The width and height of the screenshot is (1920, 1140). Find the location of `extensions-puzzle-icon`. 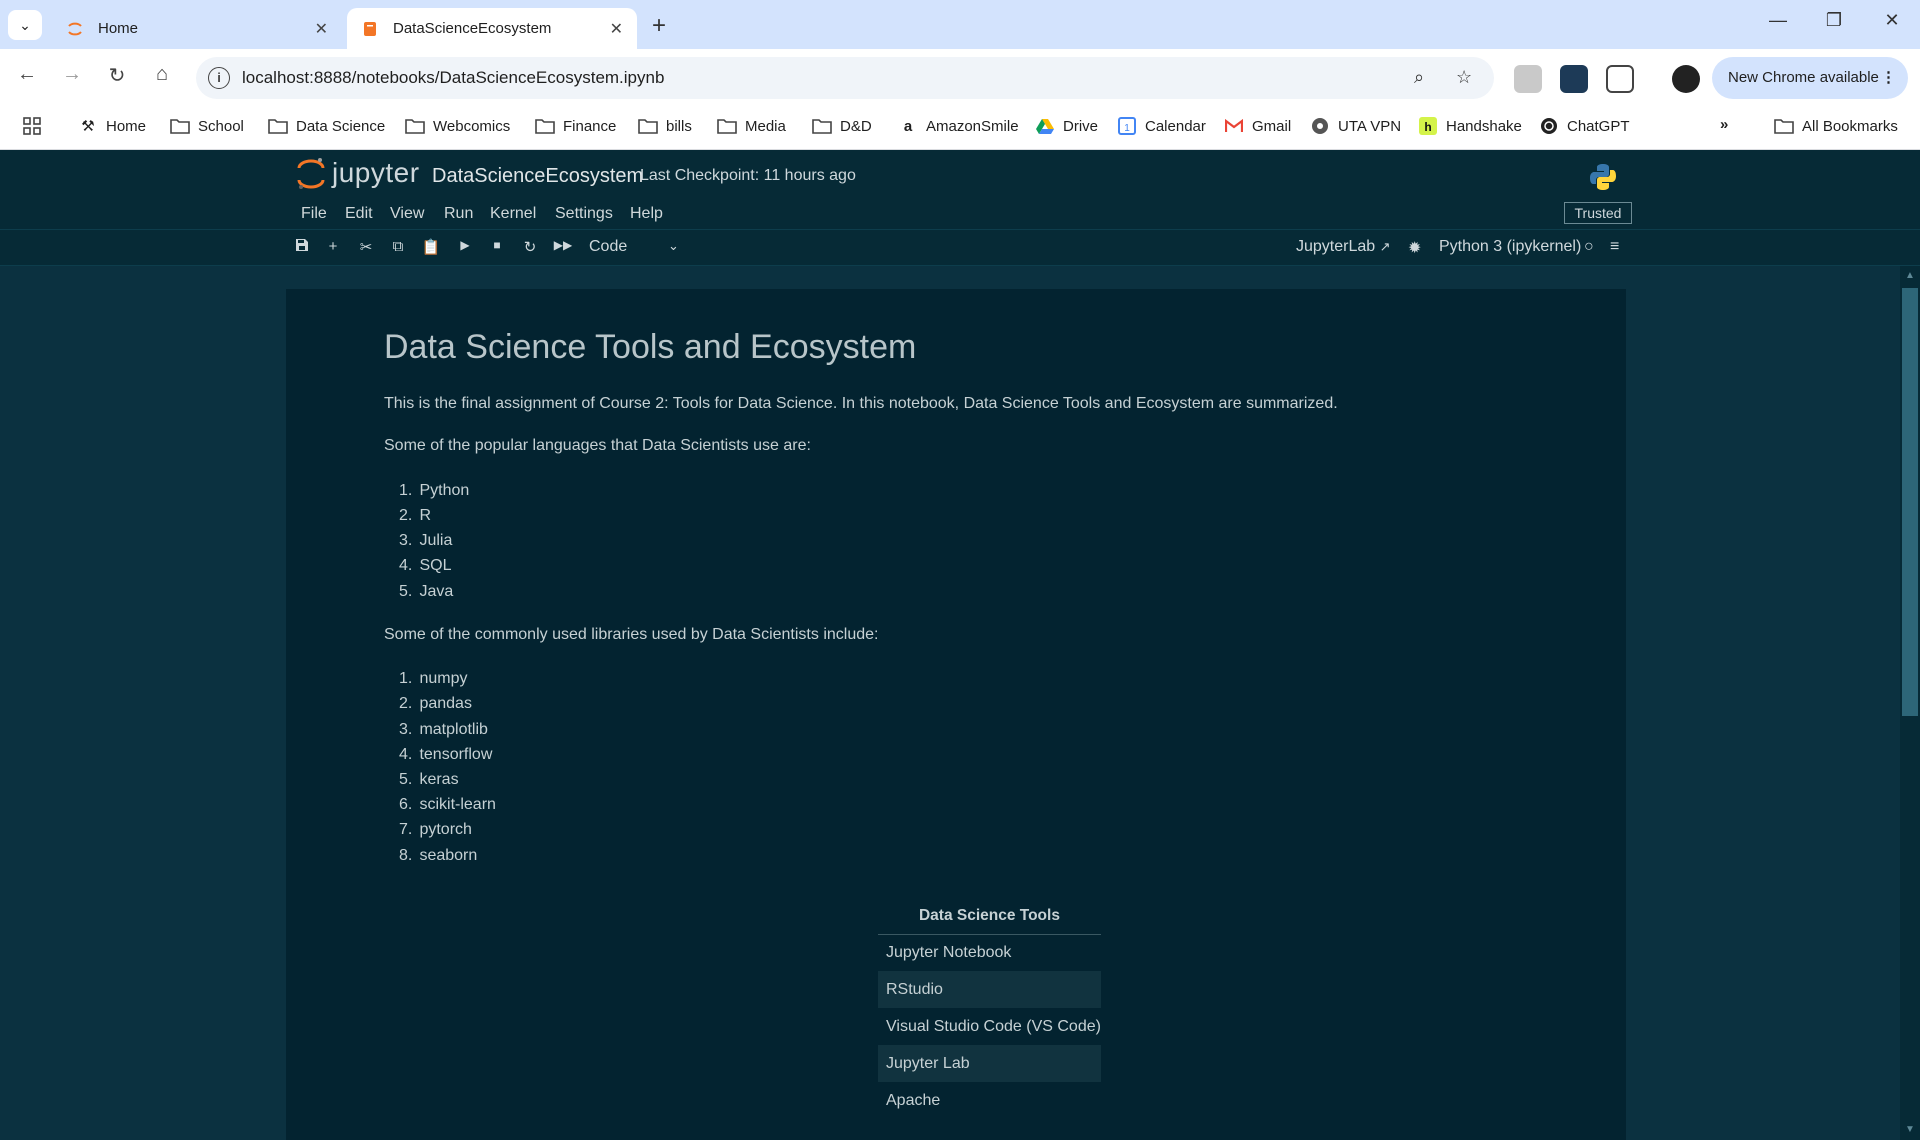

extensions-puzzle-icon is located at coordinates (1620, 79).